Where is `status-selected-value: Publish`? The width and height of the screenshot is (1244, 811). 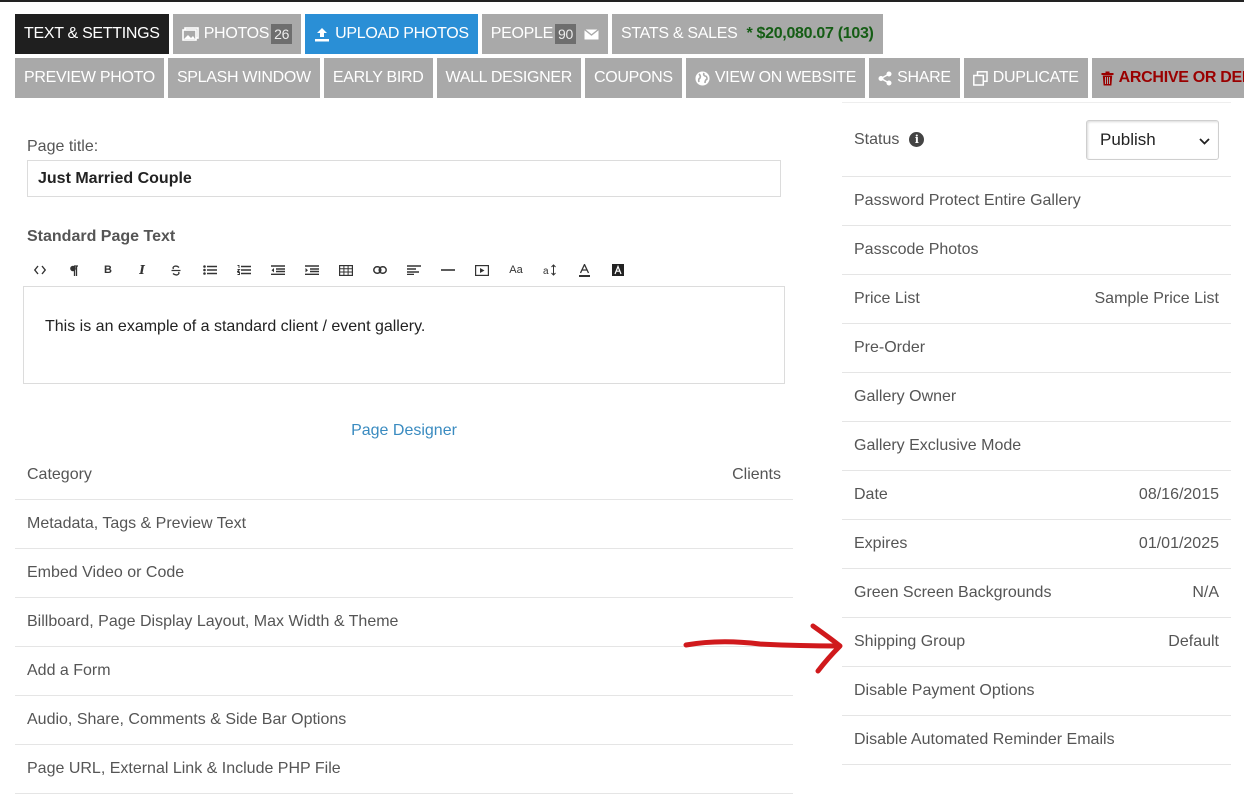 status-selected-value: Publish is located at coordinates (1128, 139).